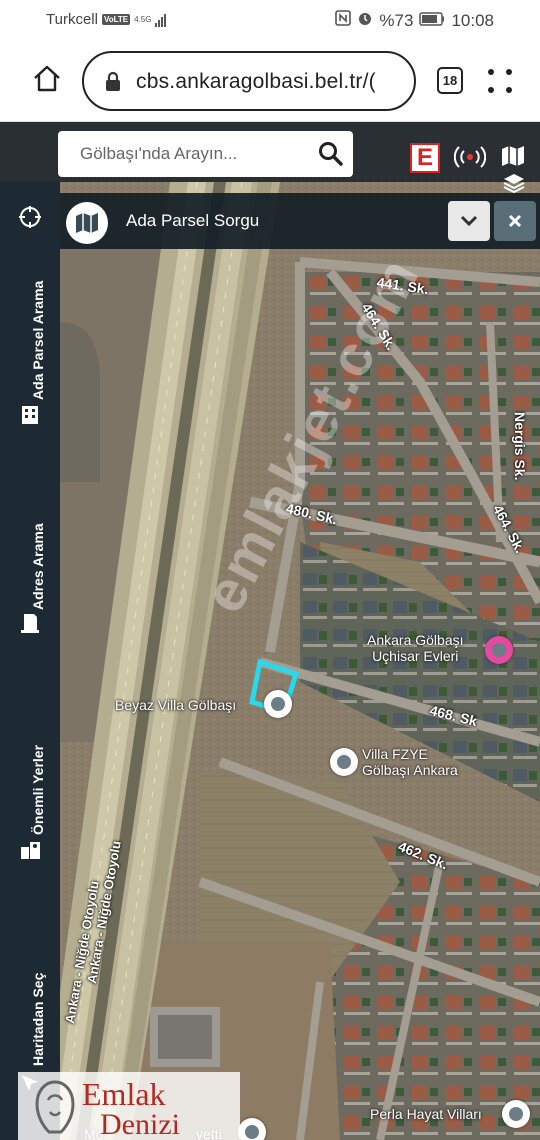  I want to click on url-text: cbs.ankaragolbasi.bel.tr/(, so click(256, 81).